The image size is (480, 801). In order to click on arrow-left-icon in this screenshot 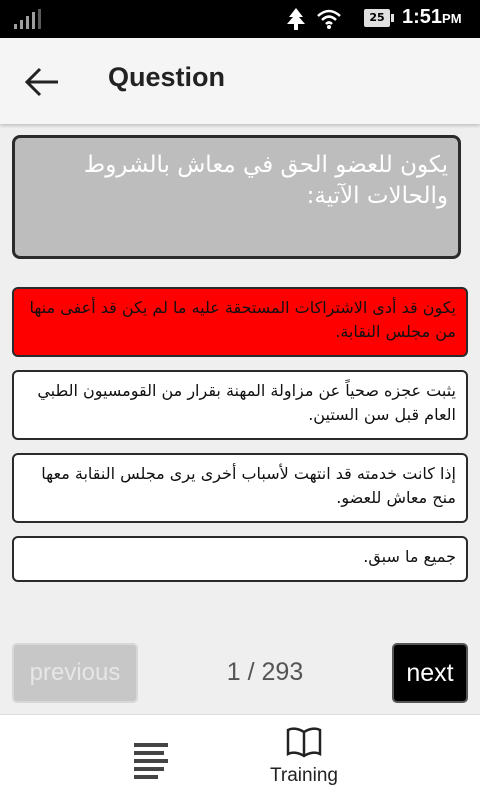, I will do `click(41, 82)`.